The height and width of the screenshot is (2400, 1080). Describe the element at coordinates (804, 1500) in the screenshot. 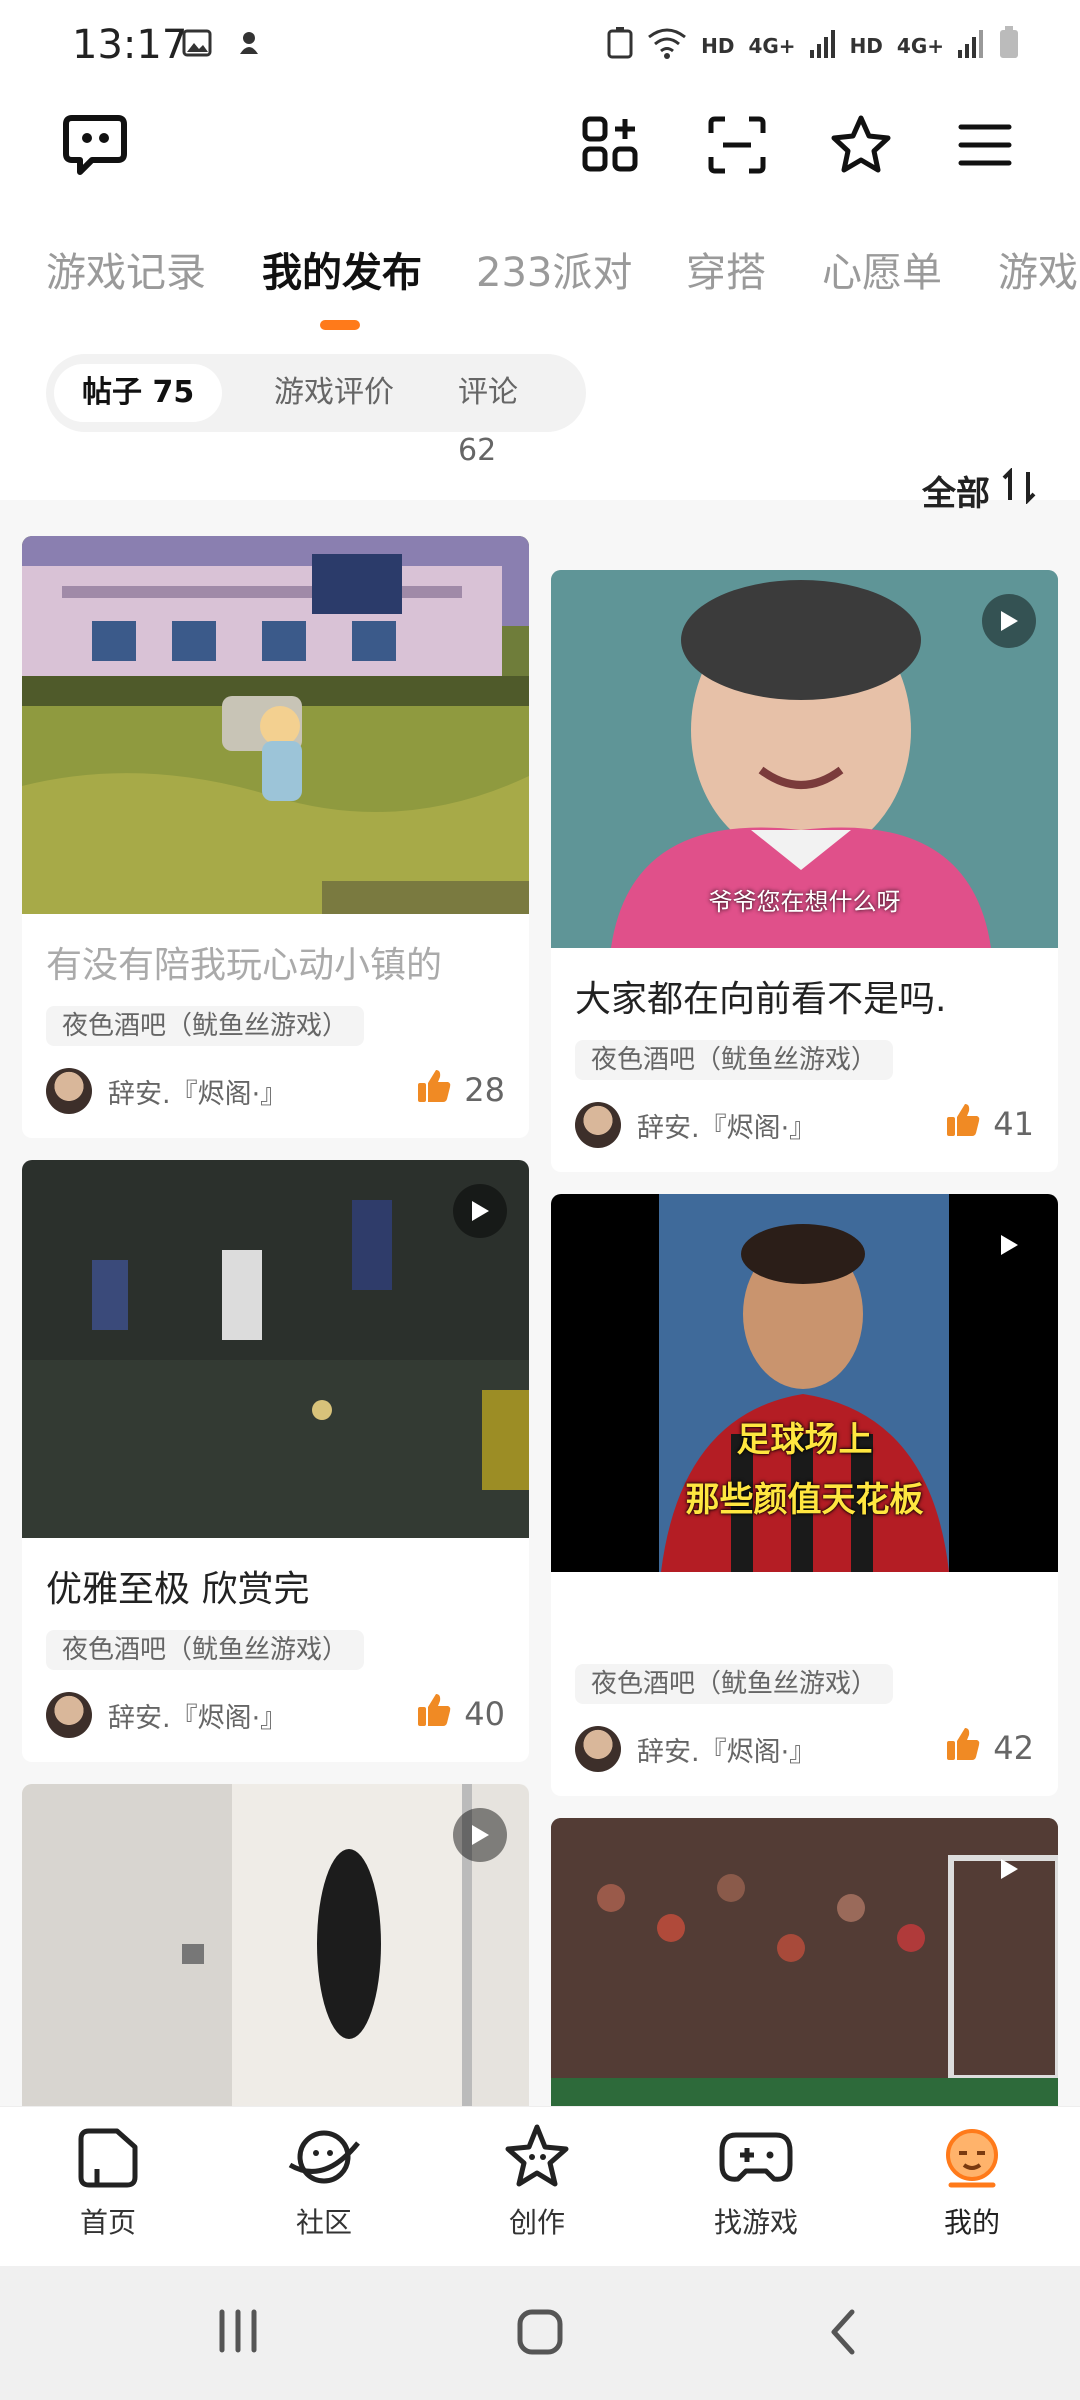

I see `video-caption-line2: 那些颜值天花板` at that location.